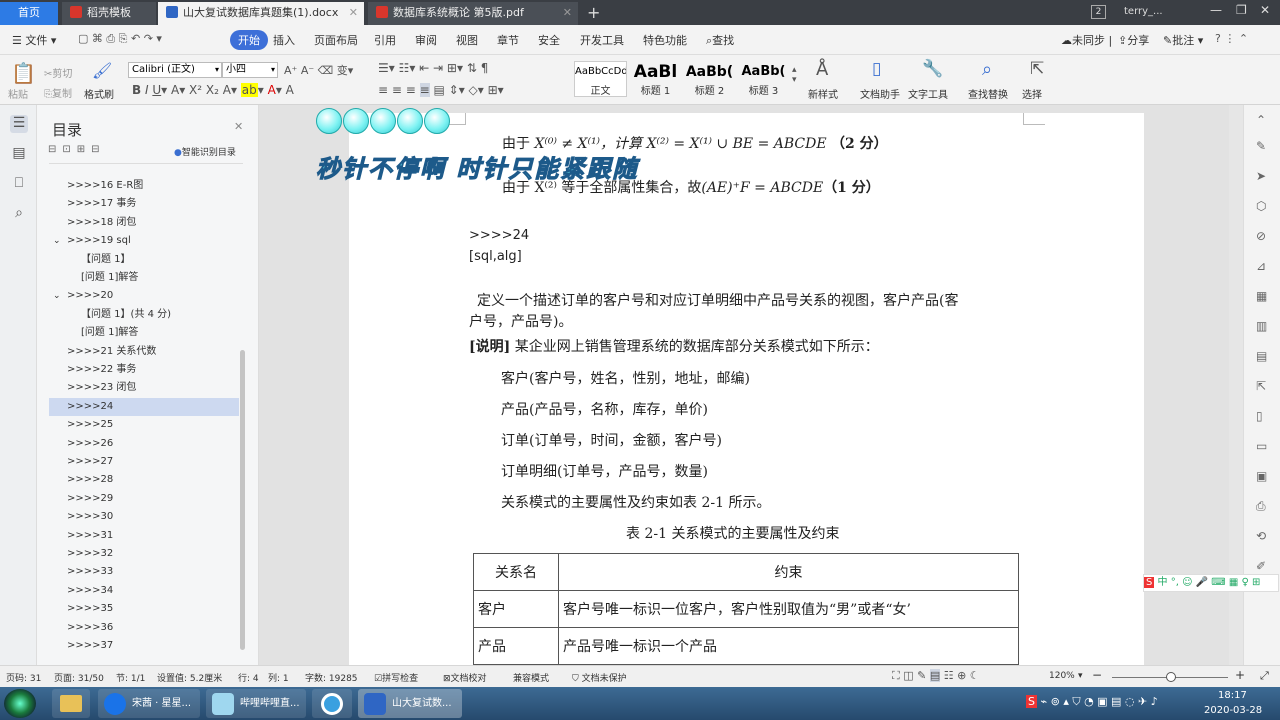  Describe the element at coordinates (101, 223) in the screenshot. I see `outline-item: >>>>18 闭包` at that location.